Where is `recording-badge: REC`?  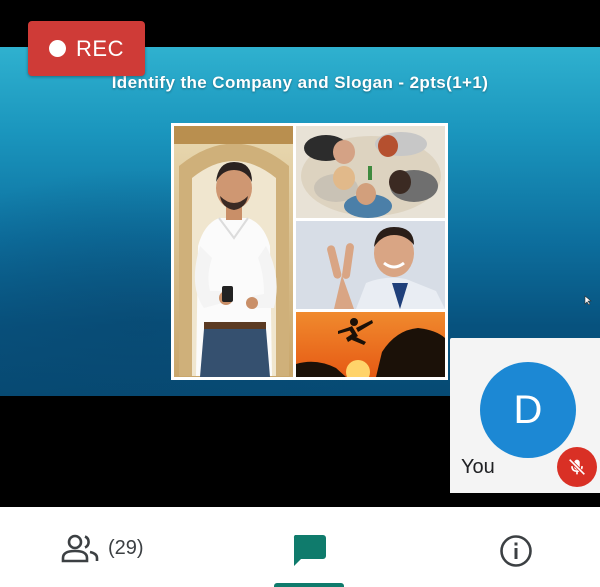
recording-badge: REC is located at coordinates (86, 48).